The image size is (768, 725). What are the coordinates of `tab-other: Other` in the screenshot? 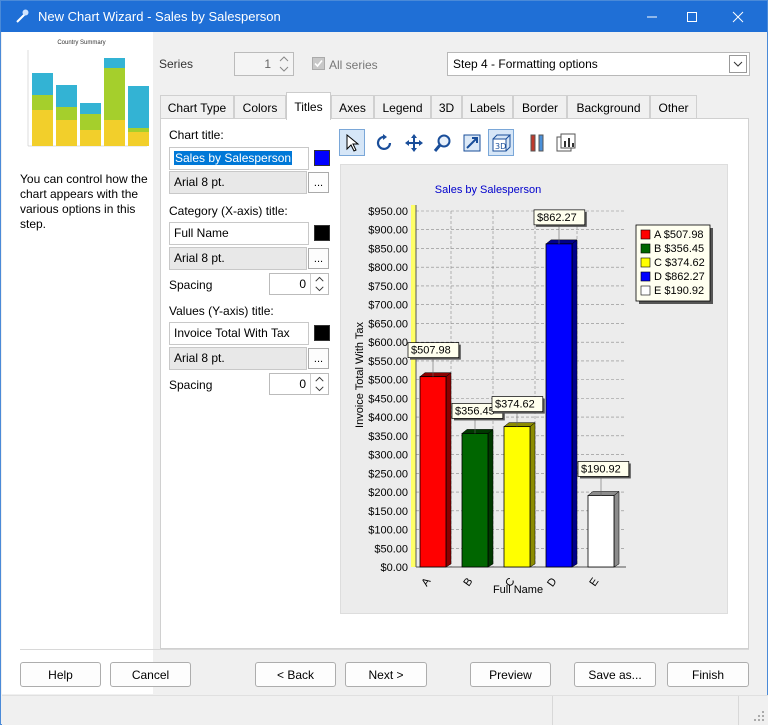 It's located at (673, 107).